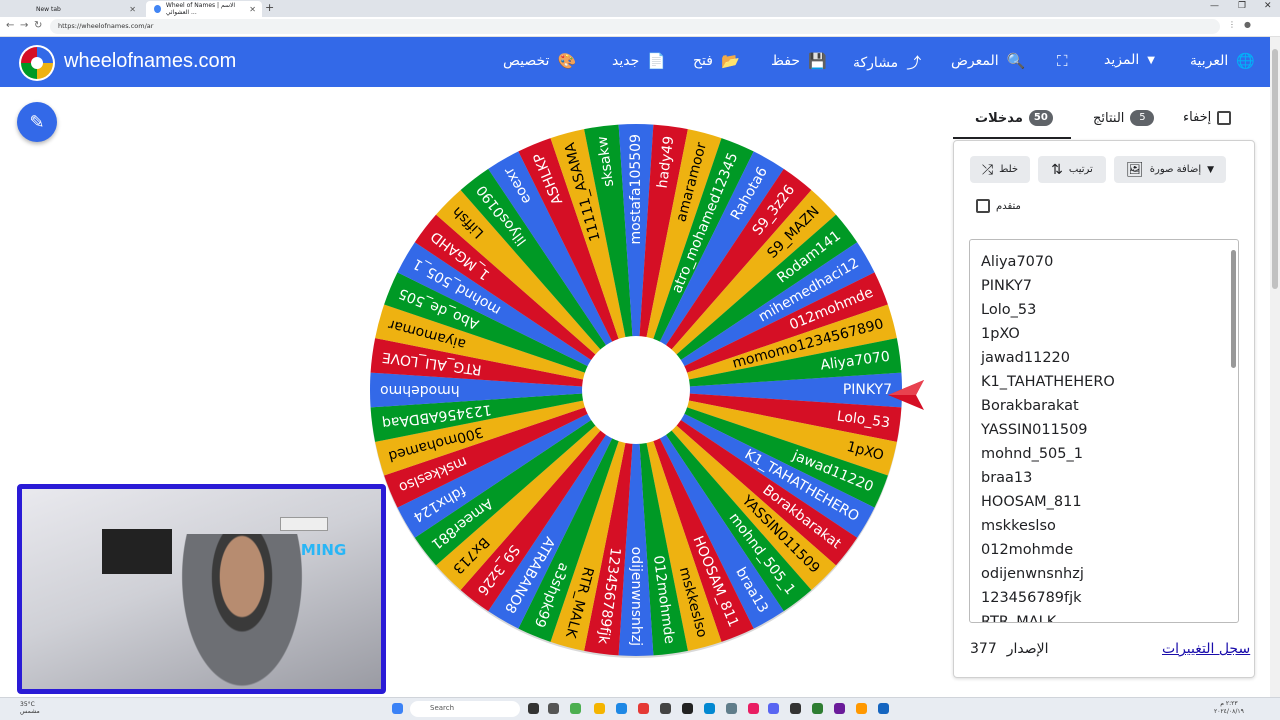 This screenshot has height=720, width=1280. I want to click on button-label: إضافة صورة, so click(1175, 169).